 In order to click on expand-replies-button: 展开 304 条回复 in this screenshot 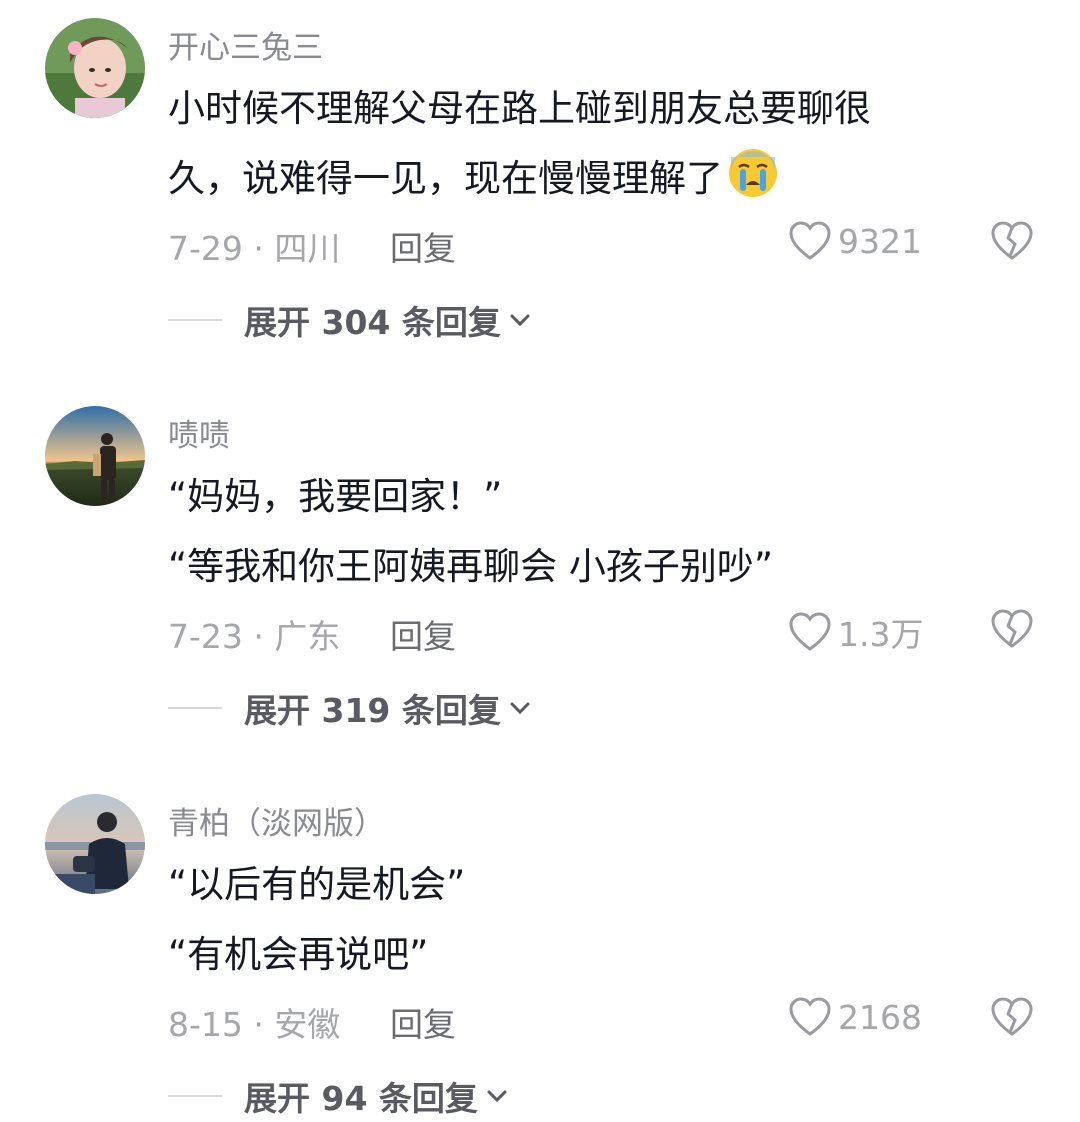, I will do `click(349, 320)`.